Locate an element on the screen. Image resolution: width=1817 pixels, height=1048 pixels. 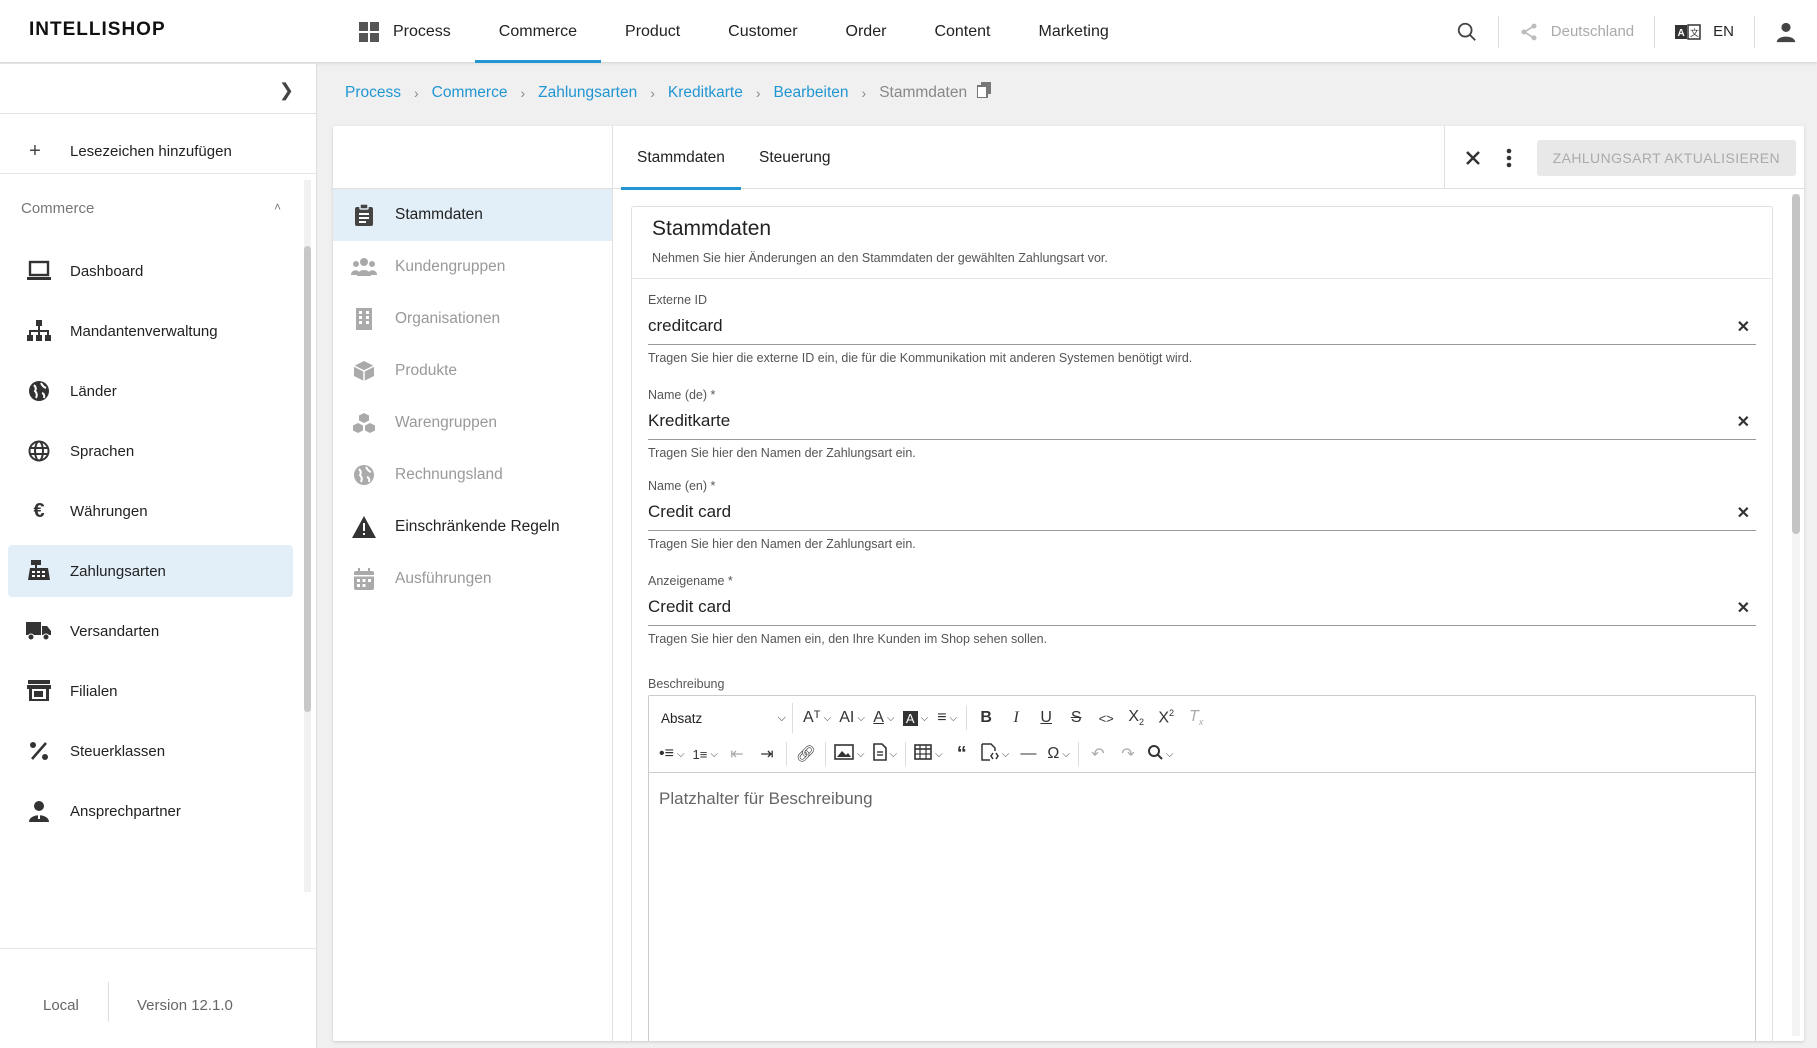
indent-button: ⇥ is located at coordinates (767, 754).